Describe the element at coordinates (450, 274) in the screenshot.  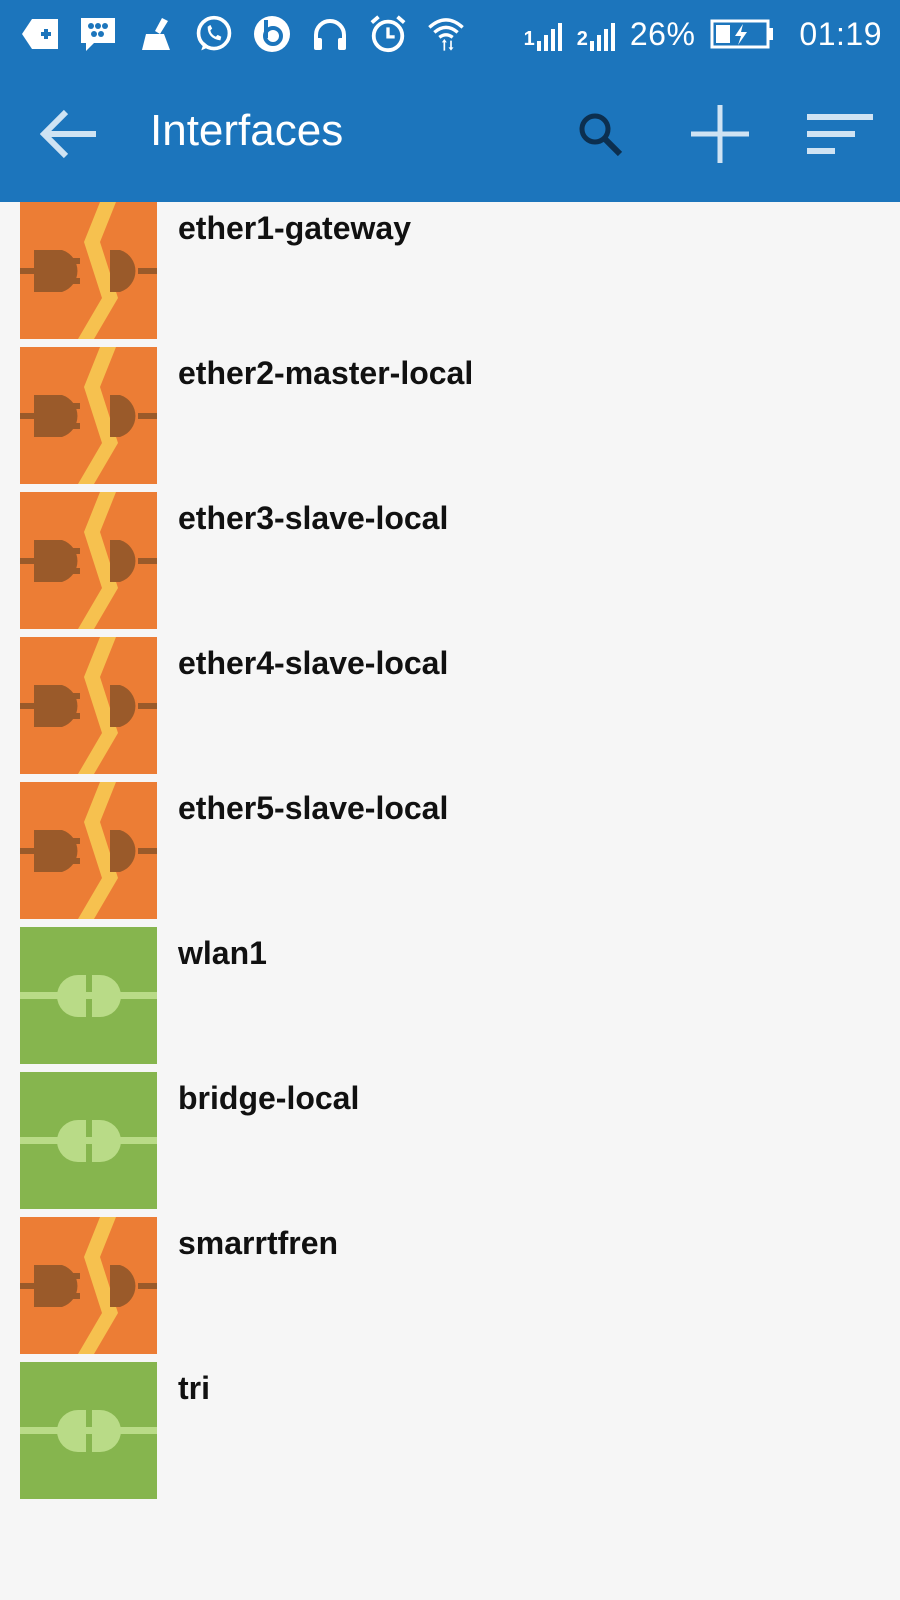
I see `list-item: ether1-gateway` at that location.